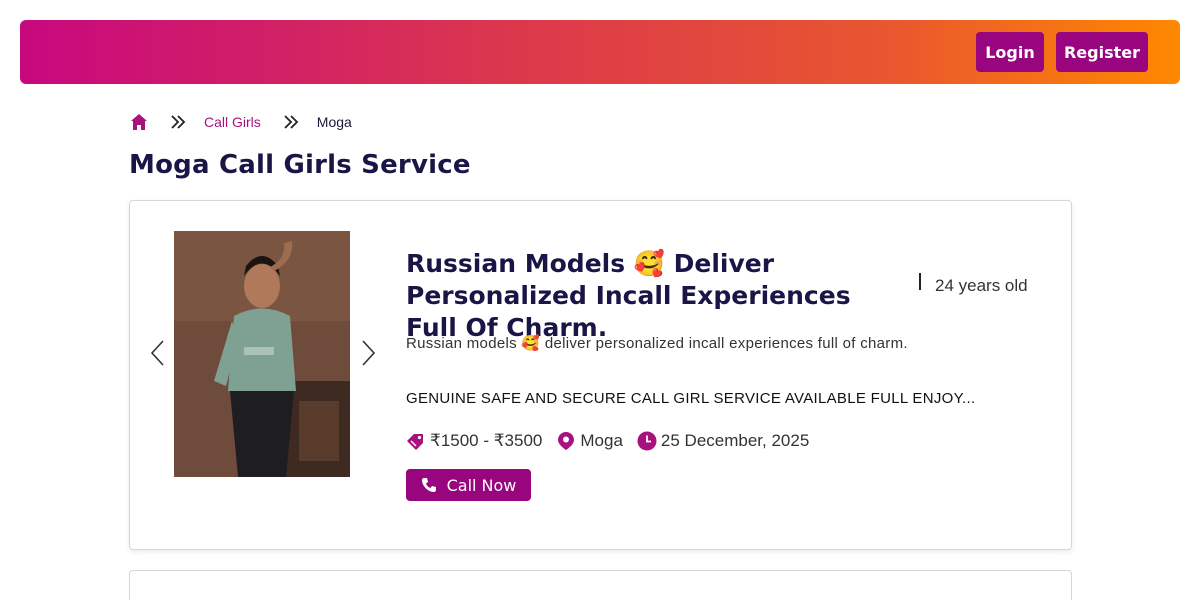 The image size is (1200, 600). What do you see at coordinates (139, 122) in the screenshot?
I see `home-icon` at bounding box center [139, 122].